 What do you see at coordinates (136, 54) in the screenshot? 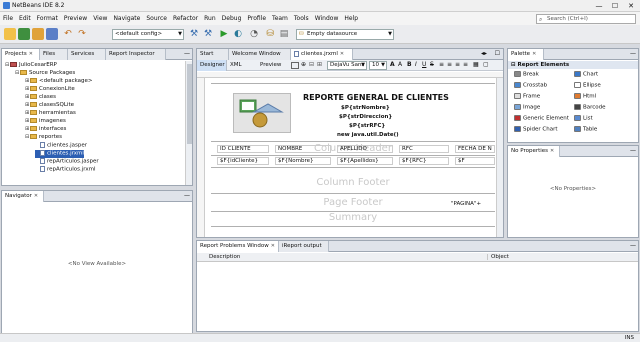
I see `tab-report-inspector: Report Inspector` at bounding box center [136, 54].